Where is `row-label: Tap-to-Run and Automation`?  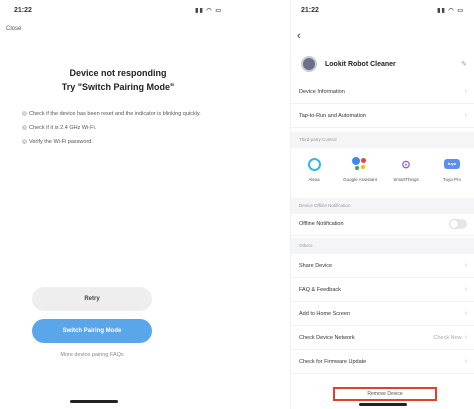 row-label: Tap-to-Run and Automation is located at coordinates (332, 115).